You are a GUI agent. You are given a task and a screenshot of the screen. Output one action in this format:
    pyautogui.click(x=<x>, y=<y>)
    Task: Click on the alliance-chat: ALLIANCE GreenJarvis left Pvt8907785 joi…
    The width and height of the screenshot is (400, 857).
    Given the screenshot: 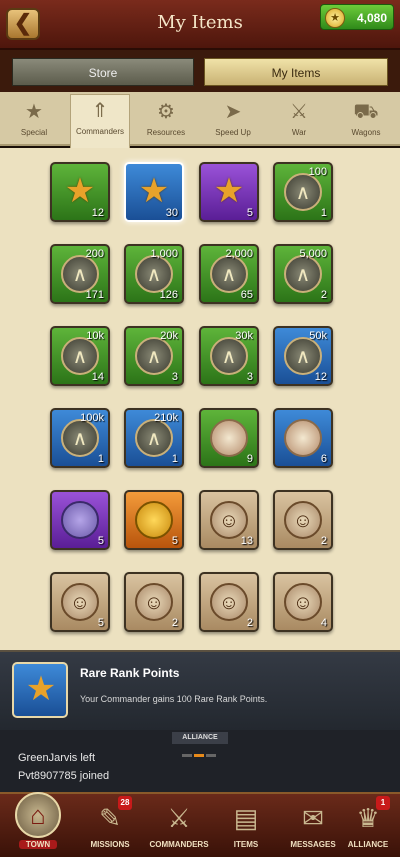 What is the action you would take?
    pyautogui.click(x=200, y=761)
    